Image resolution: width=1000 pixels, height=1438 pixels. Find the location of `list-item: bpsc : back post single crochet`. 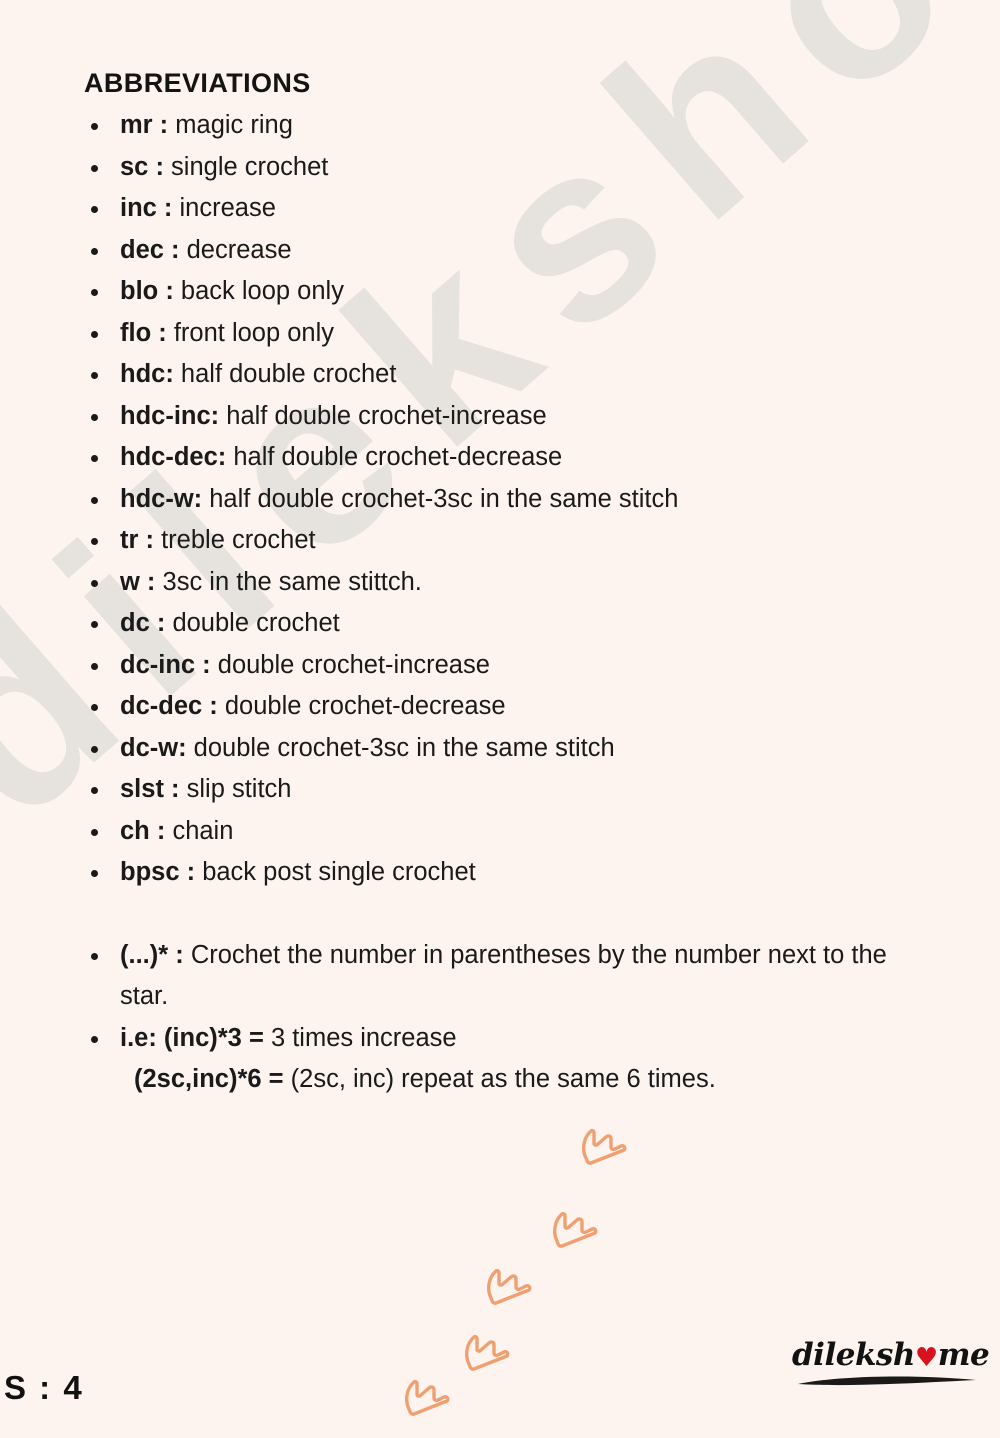

list-item: bpsc : back post single crochet is located at coordinates (539, 873).